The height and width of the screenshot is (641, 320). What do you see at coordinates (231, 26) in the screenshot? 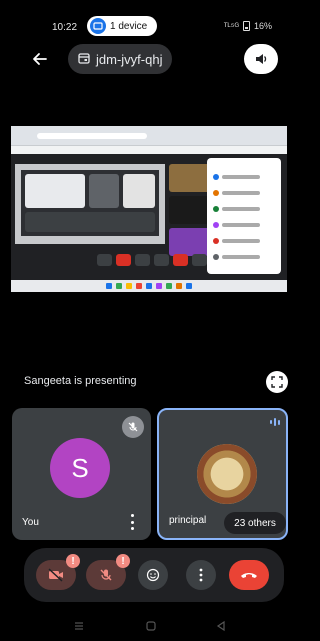
I see `signal-indicator: ᵀᴸ⁵ᴳ` at bounding box center [231, 26].